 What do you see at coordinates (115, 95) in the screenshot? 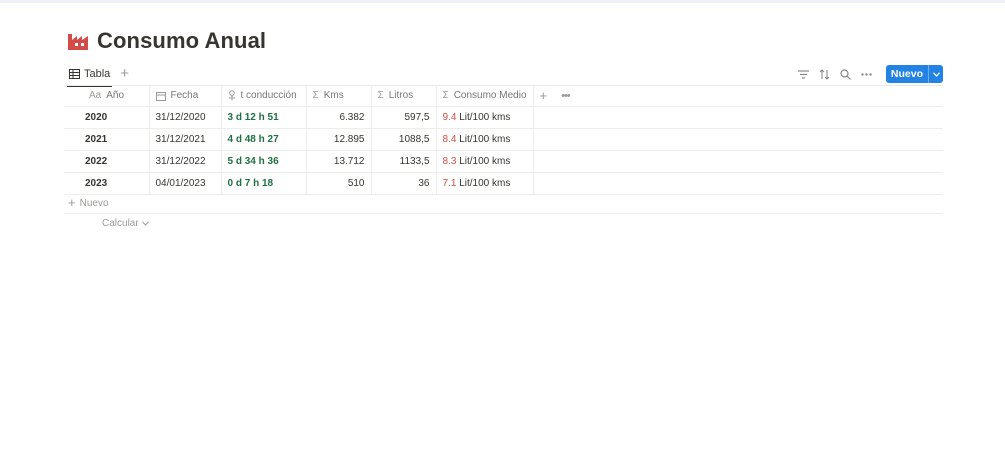
I see `column-label: Año` at bounding box center [115, 95].